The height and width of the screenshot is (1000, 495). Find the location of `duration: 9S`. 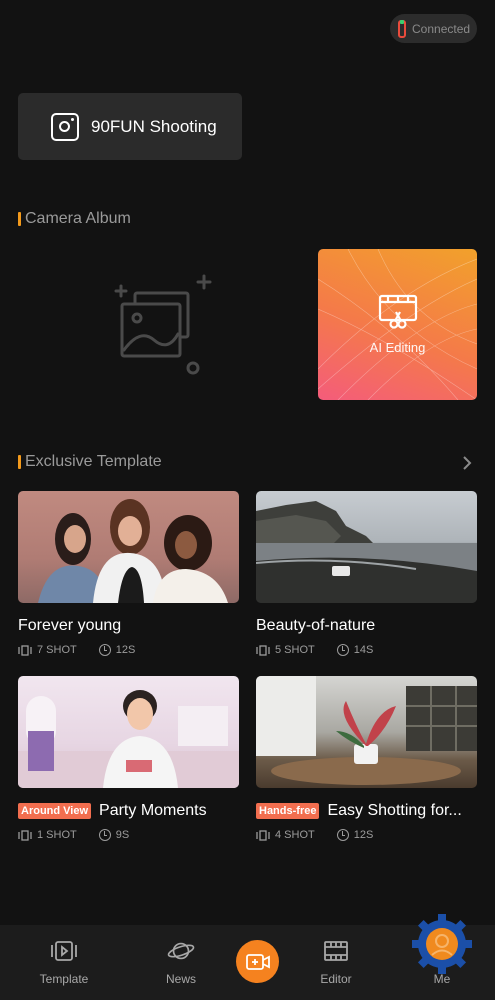

duration: 9S is located at coordinates (114, 835).